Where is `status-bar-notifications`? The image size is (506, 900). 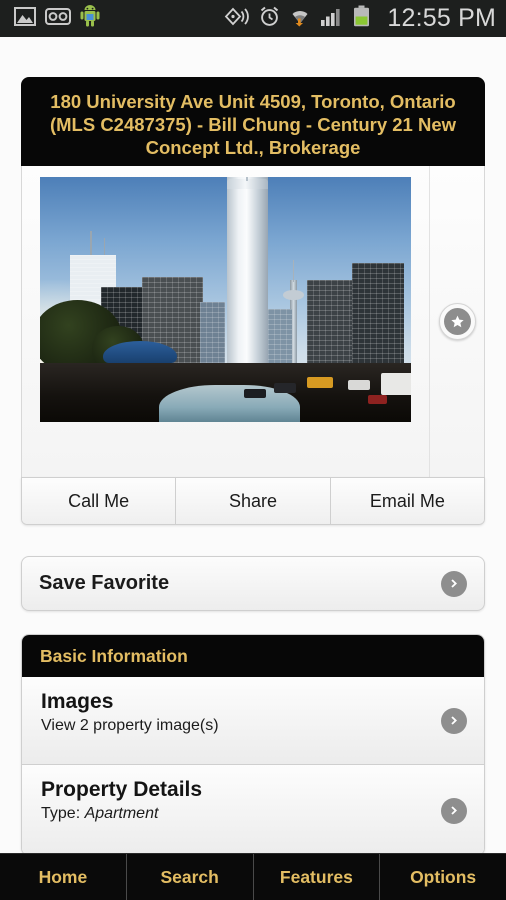 status-bar-notifications is located at coordinates (57, 18).